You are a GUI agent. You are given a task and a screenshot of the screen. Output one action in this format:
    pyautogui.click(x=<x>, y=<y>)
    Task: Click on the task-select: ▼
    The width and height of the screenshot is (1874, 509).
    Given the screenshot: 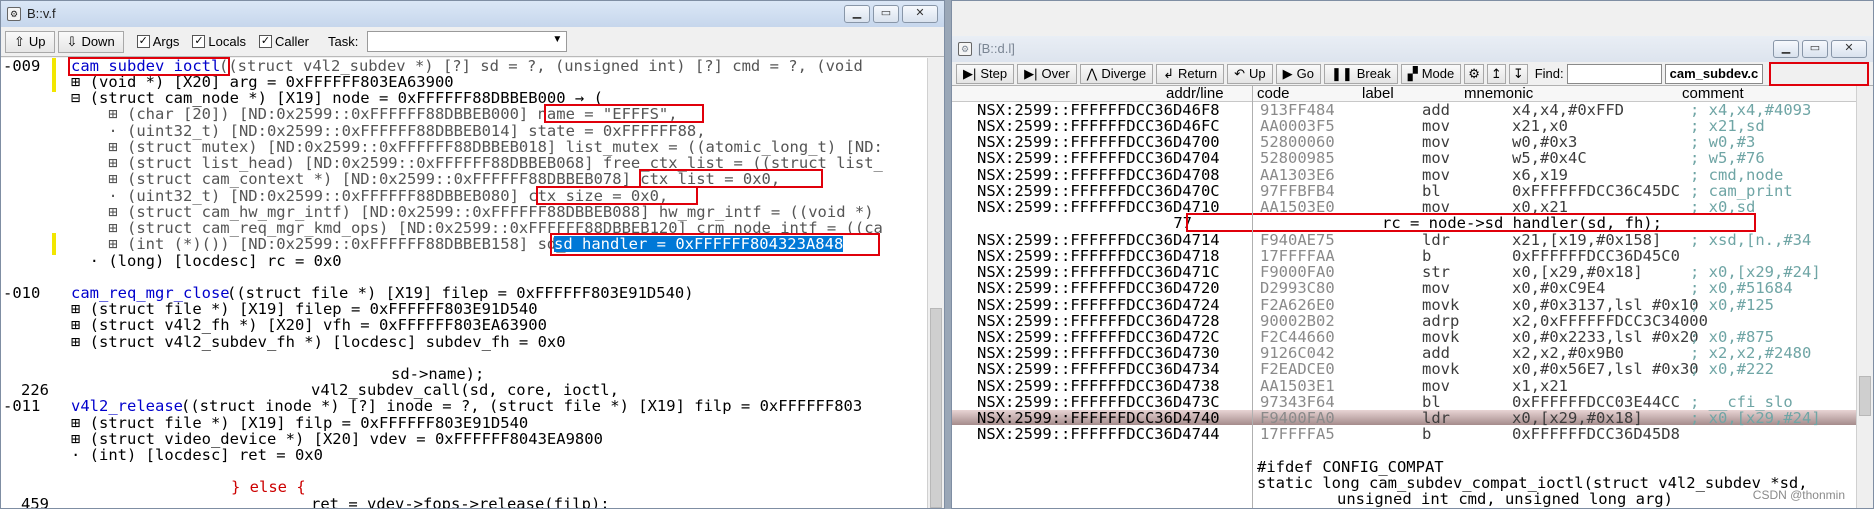 What is the action you would take?
    pyautogui.click(x=467, y=41)
    